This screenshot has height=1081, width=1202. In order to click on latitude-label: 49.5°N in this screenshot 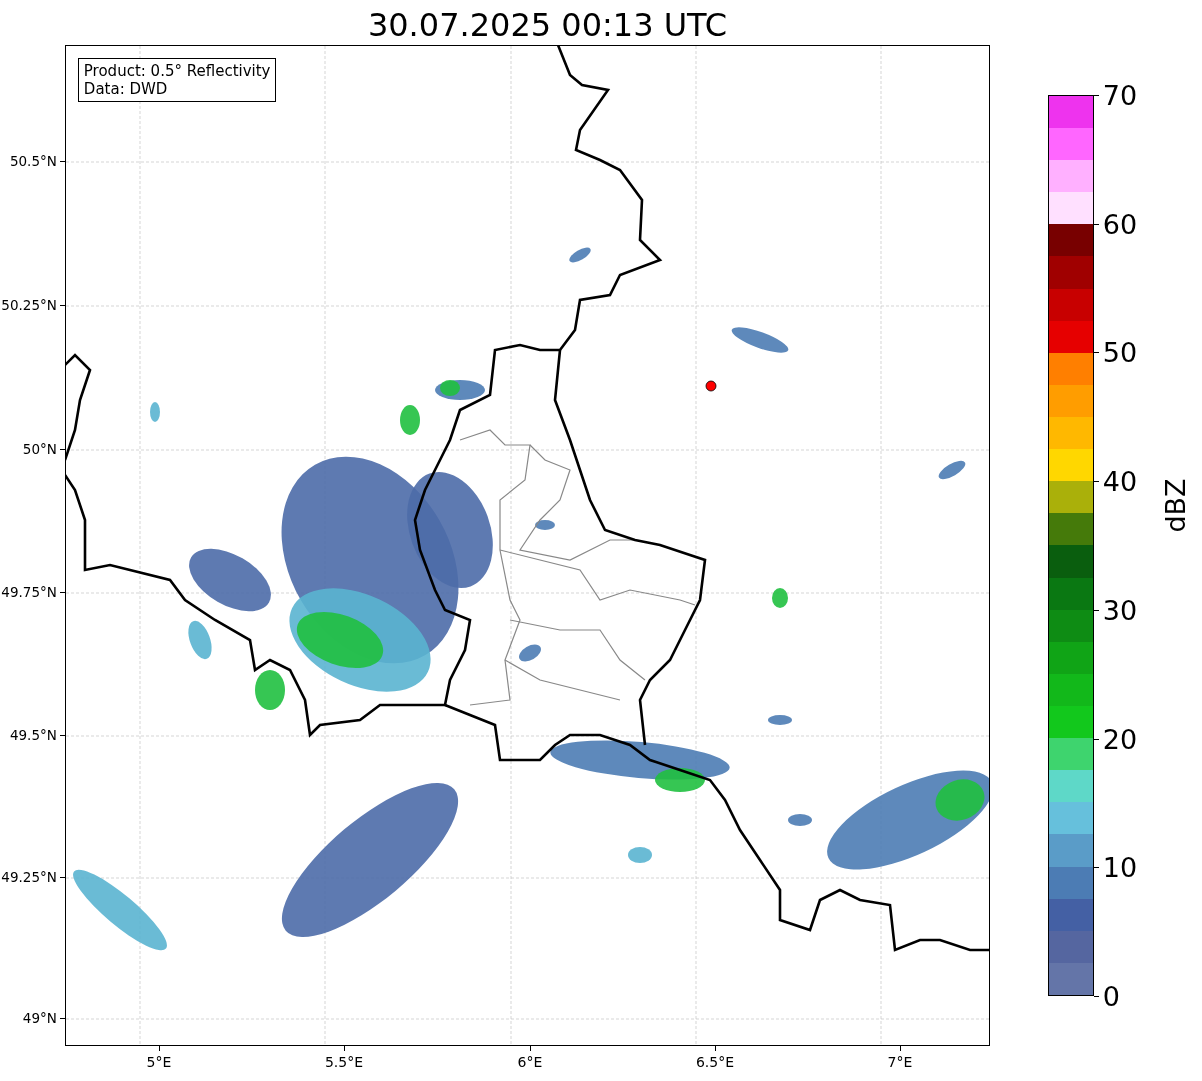, I will do `click(33, 735)`.